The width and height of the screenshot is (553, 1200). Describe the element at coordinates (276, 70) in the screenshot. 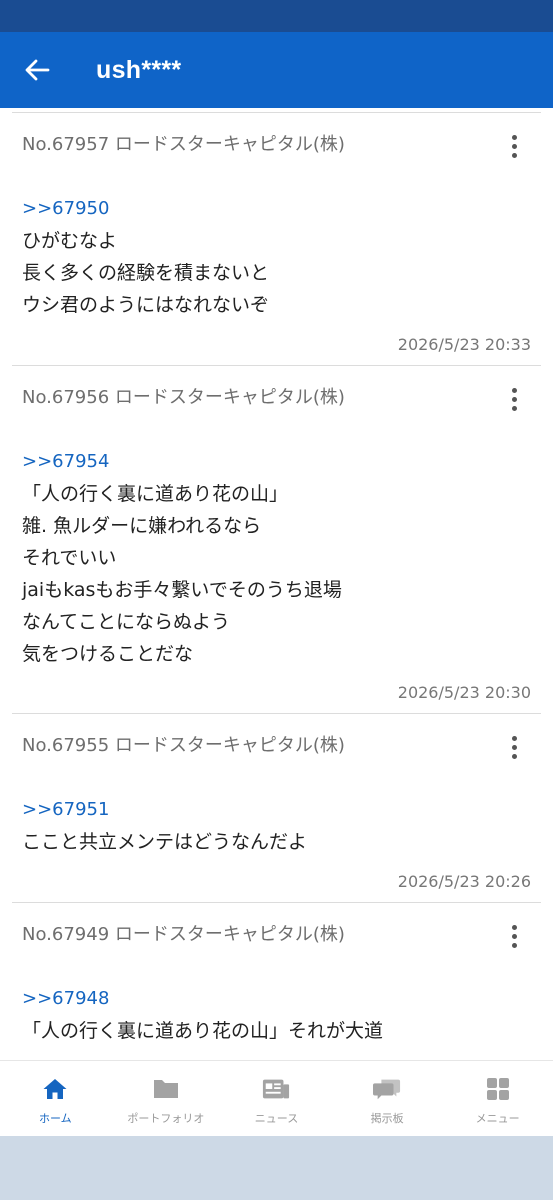

I see `app-bar: ush****` at that location.